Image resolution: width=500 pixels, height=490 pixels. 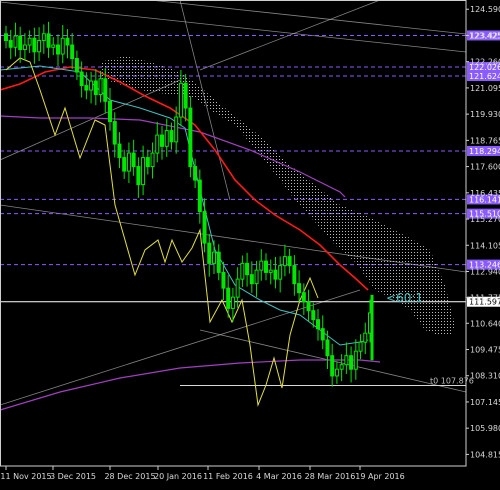 What do you see at coordinates (485, 454) in the screenshot?
I see `y-tick-label: 104.815` at bounding box center [485, 454].